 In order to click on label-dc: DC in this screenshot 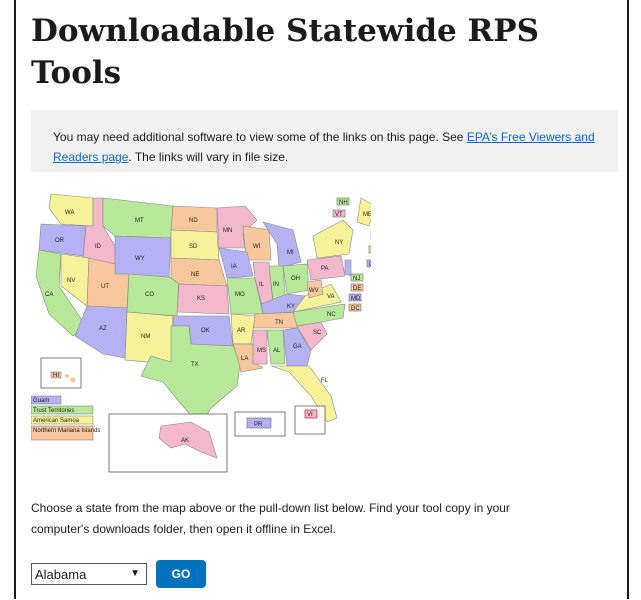, I will do `click(355, 309)`.